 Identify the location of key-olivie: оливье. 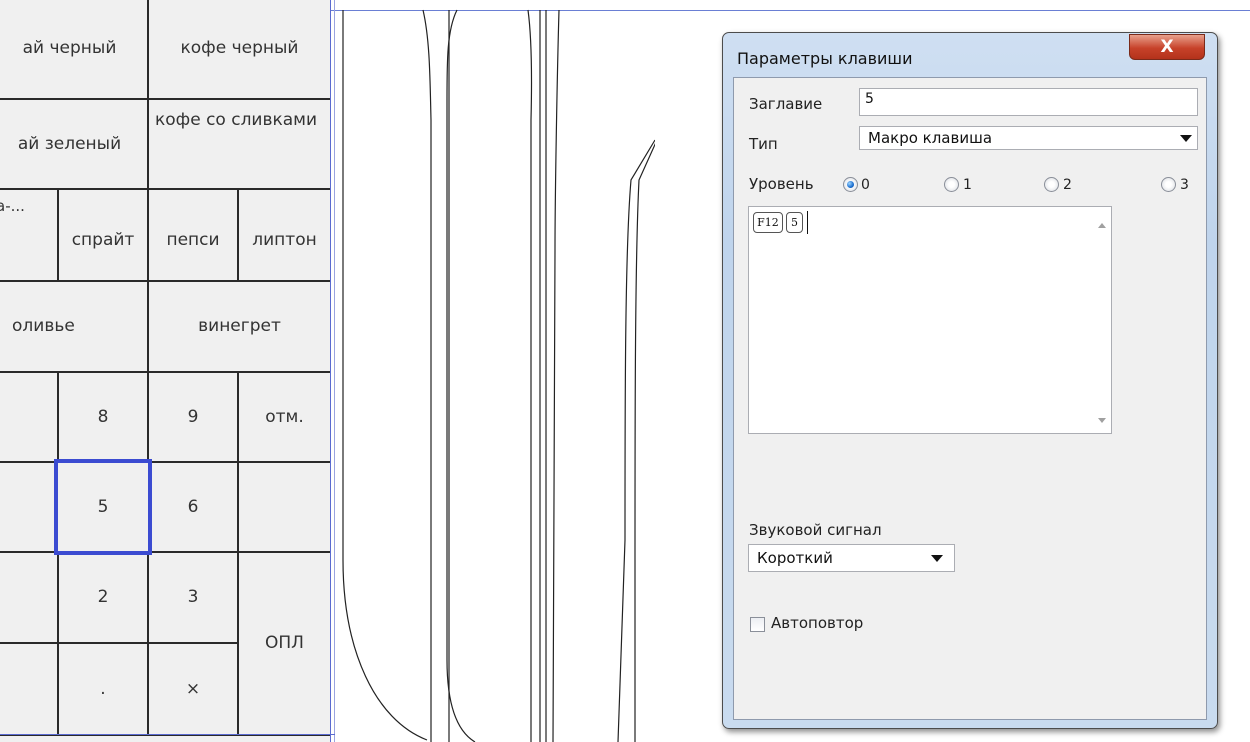
(74, 326).